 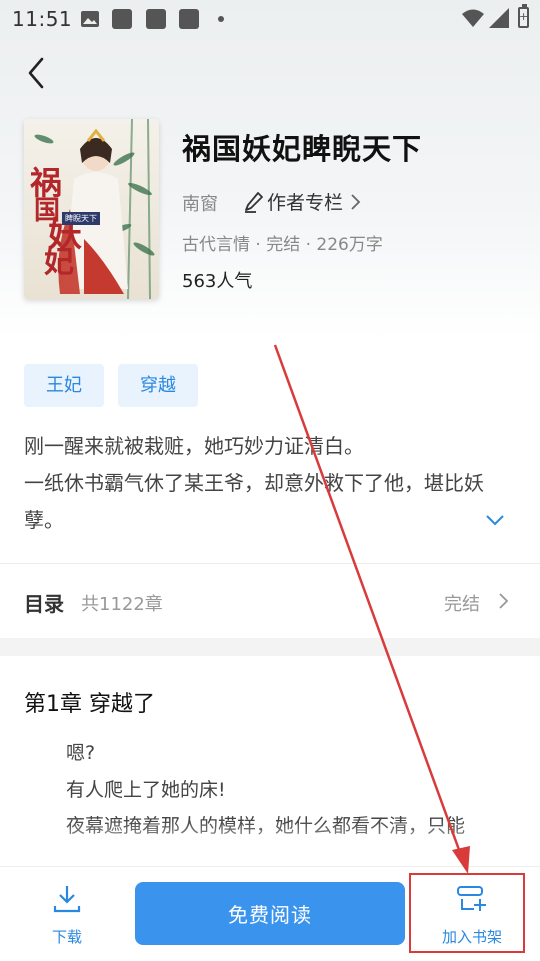 I want to click on annotation-highlight-box, so click(x=467, y=913).